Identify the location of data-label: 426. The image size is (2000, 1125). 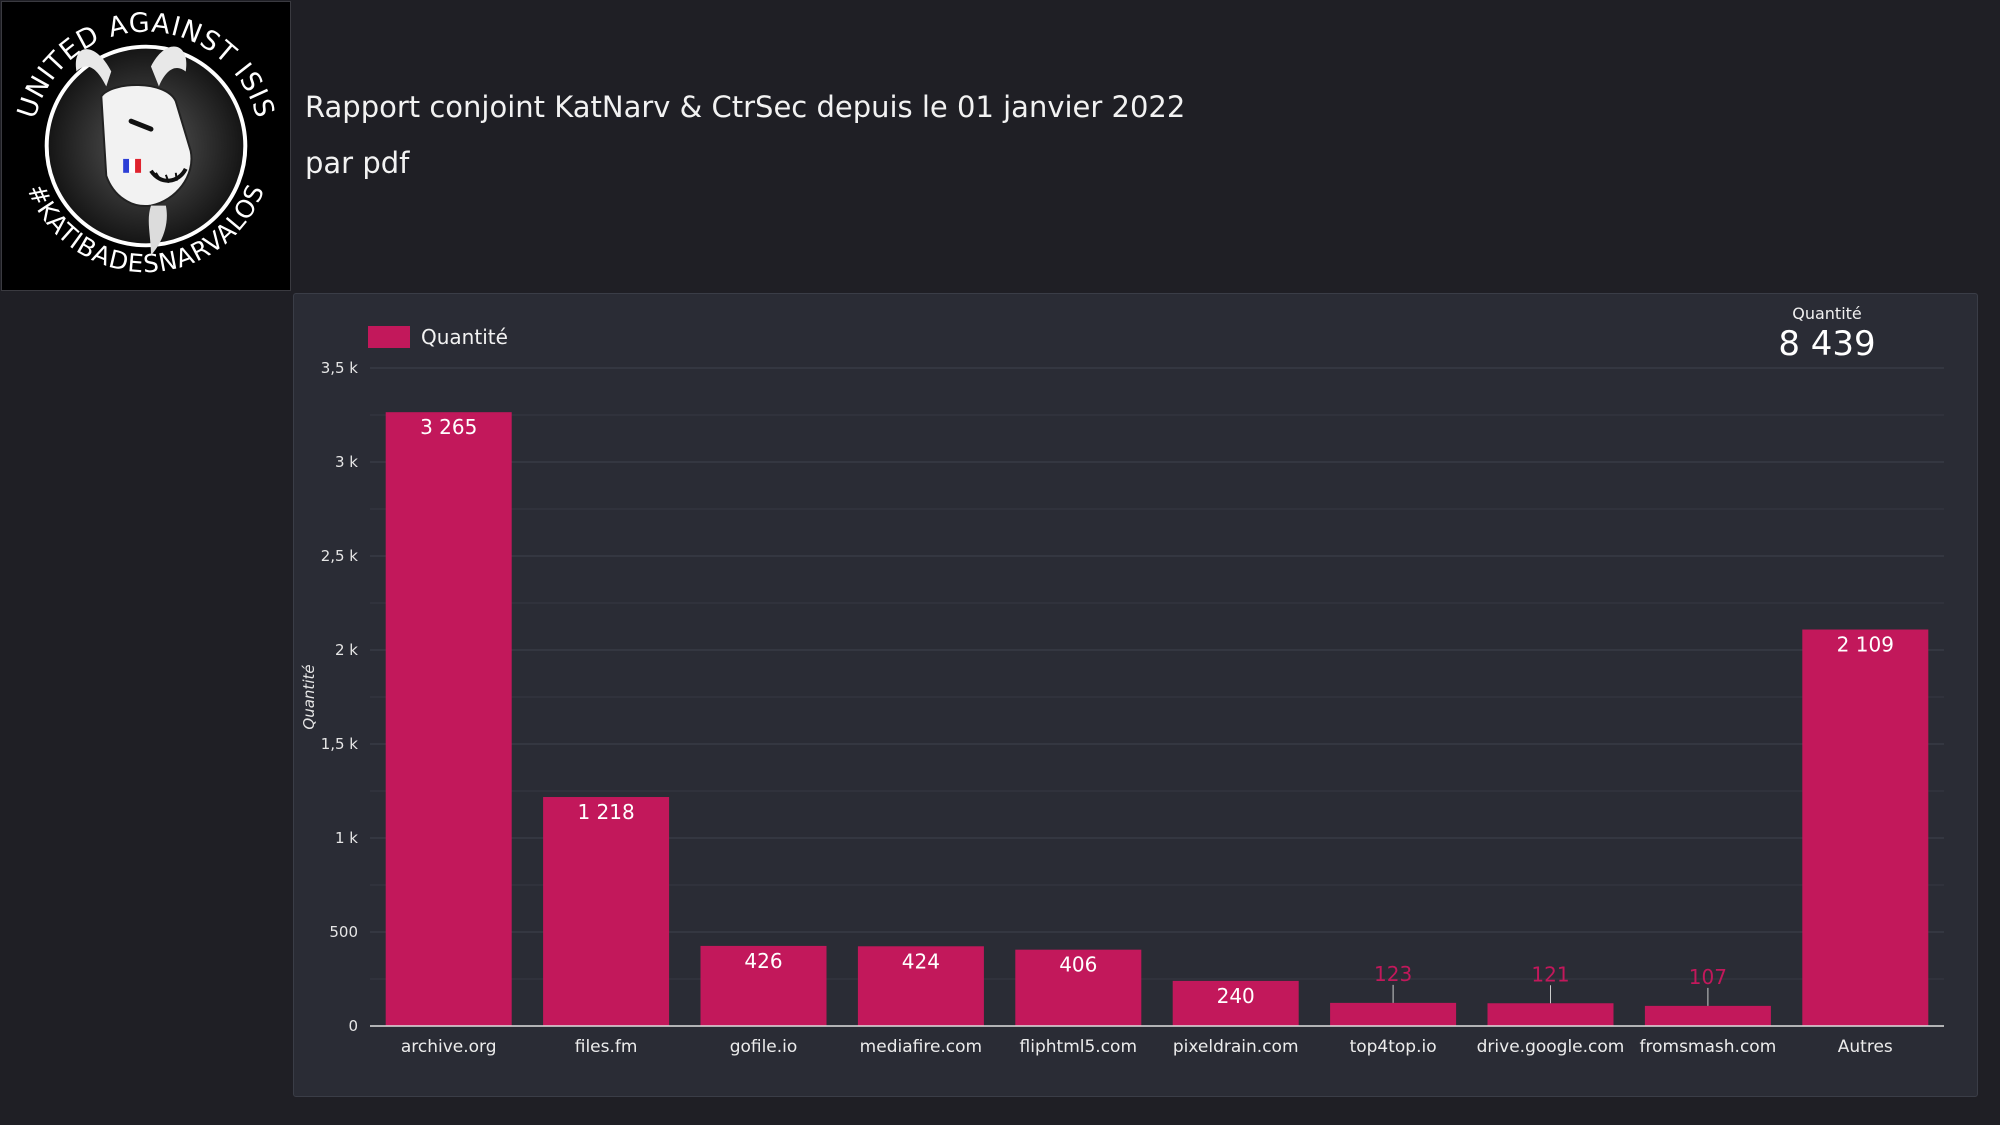
(763, 961).